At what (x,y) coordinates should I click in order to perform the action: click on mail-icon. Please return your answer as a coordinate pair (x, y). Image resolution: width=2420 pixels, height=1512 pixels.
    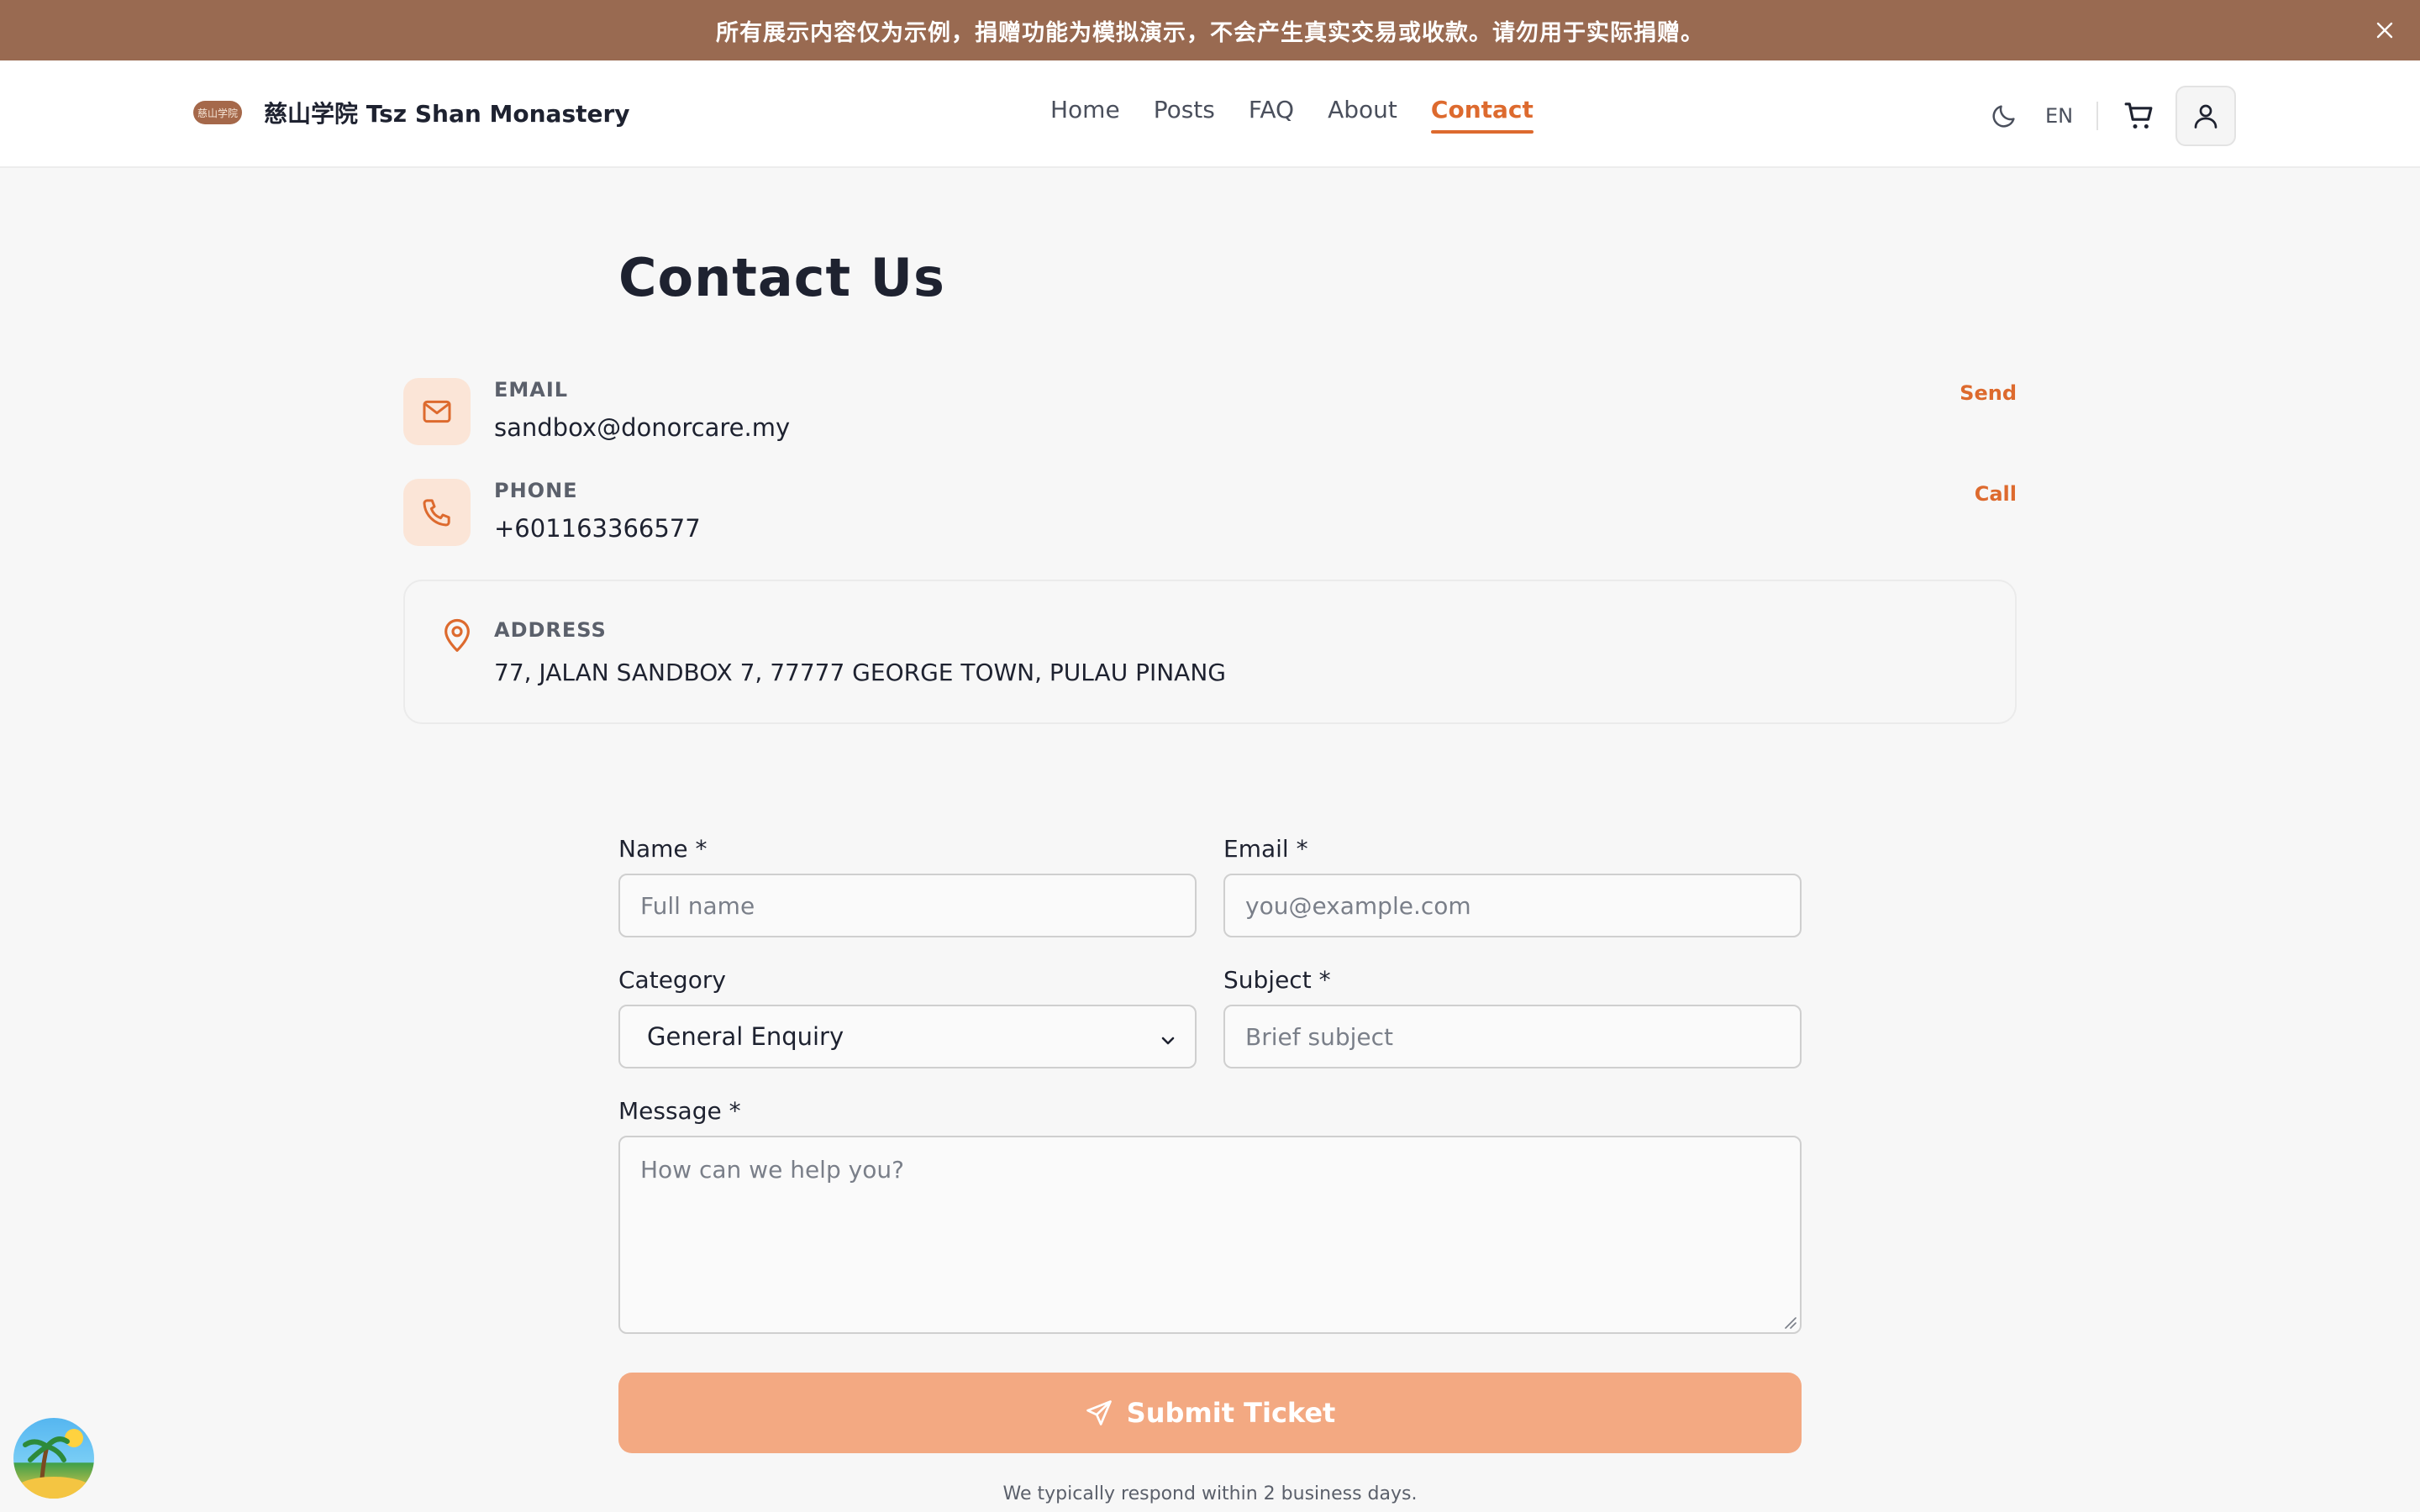
    Looking at the image, I should click on (437, 411).